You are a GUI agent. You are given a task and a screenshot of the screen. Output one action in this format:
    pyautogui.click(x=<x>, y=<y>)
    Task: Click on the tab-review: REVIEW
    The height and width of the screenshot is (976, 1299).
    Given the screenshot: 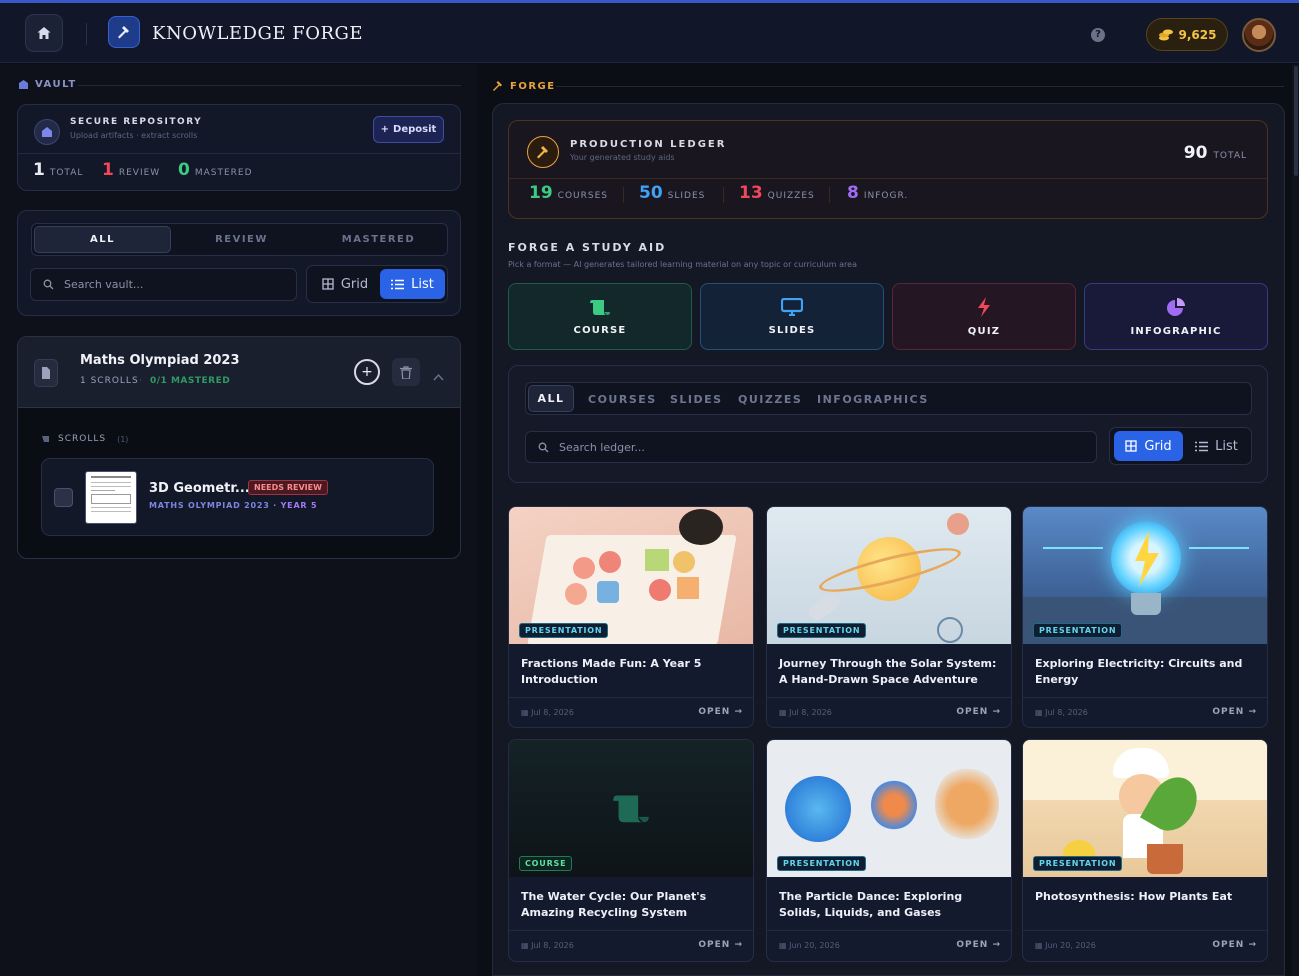 What is the action you would take?
    pyautogui.click(x=241, y=239)
    